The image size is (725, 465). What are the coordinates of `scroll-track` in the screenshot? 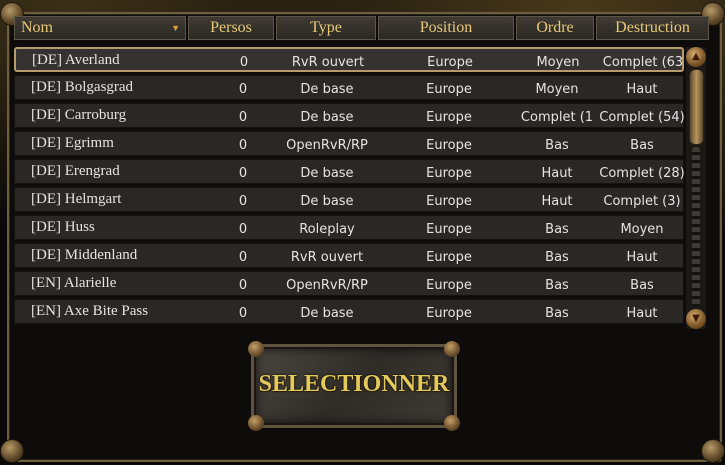 It's located at (696, 227).